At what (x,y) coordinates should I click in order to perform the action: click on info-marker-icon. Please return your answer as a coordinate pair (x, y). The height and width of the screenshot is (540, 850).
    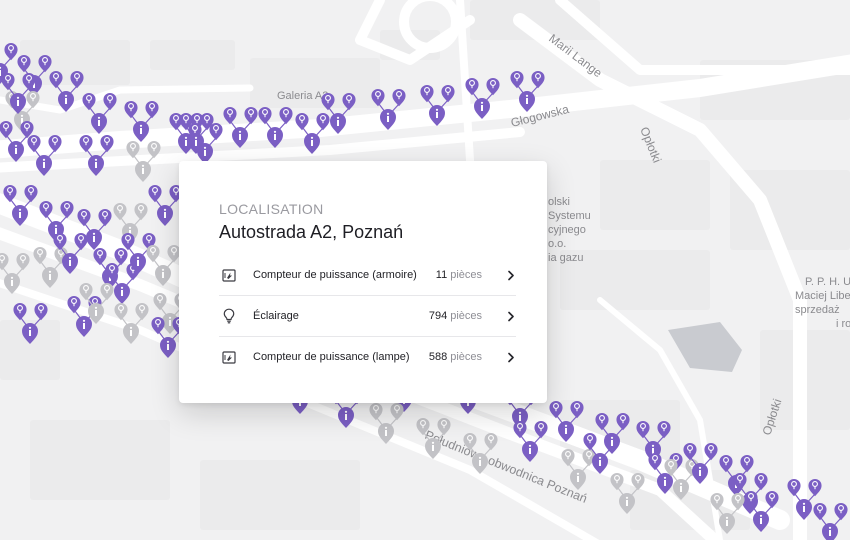
    Looking at the image, I should click on (830, 531).